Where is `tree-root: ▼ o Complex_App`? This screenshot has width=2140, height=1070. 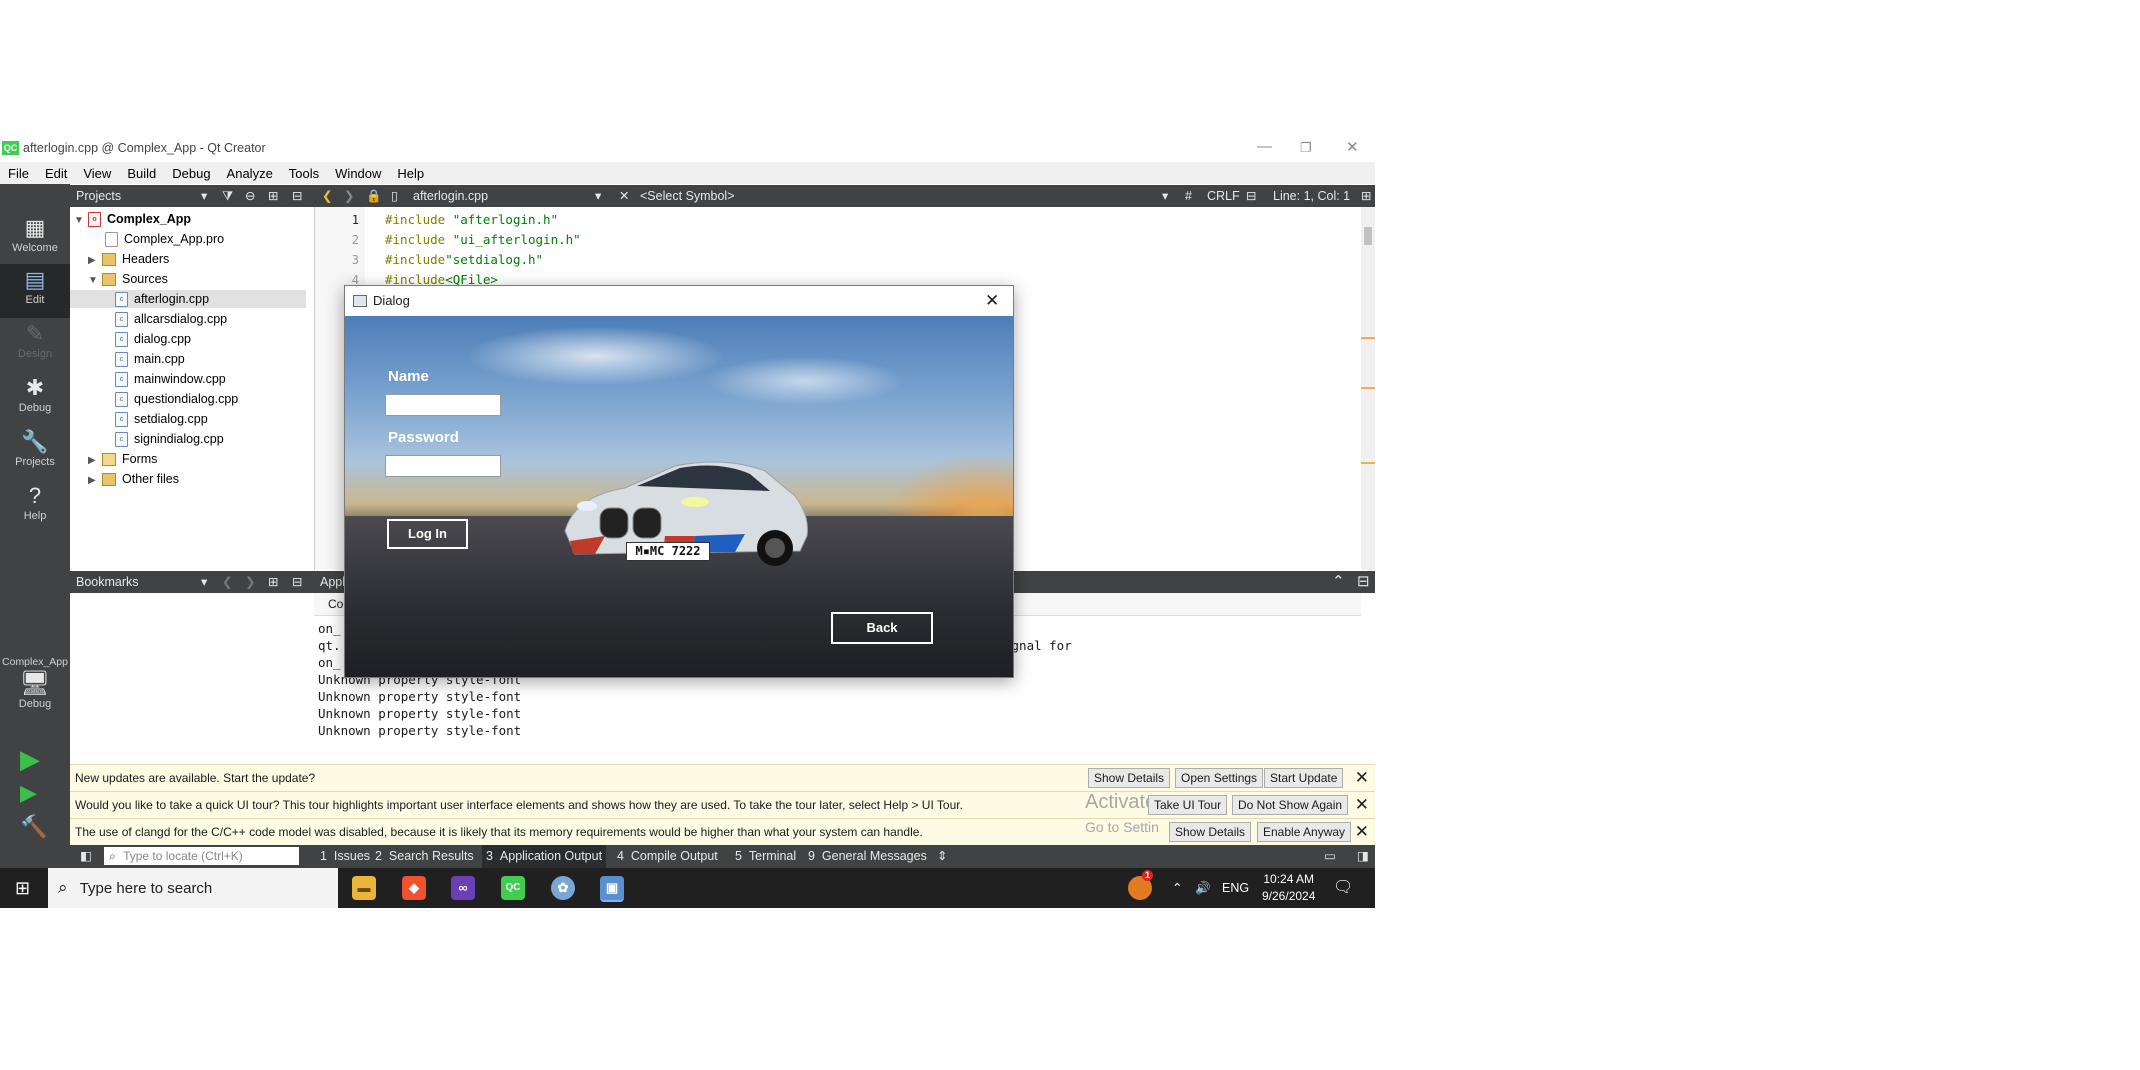
tree-root: ▼ o Complex_App is located at coordinates (132, 219).